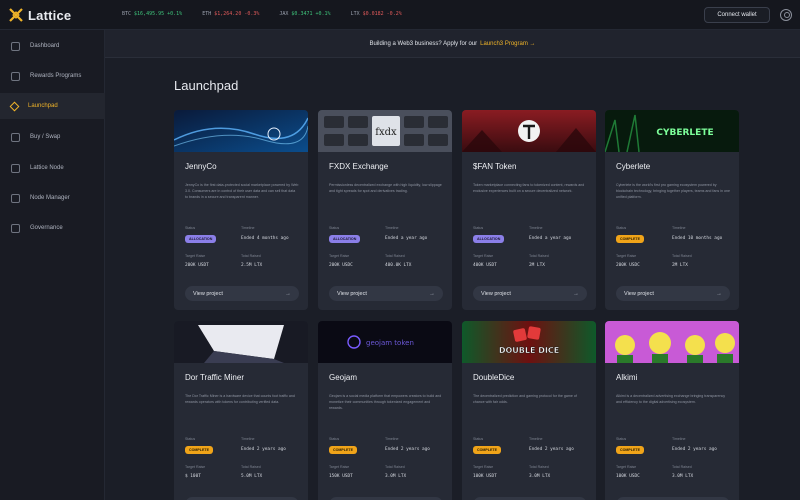 This screenshot has height=500, width=800. Describe the element at coordinates (386, 132) in the screenshot. I see `svg-text: fxdx` at that location.